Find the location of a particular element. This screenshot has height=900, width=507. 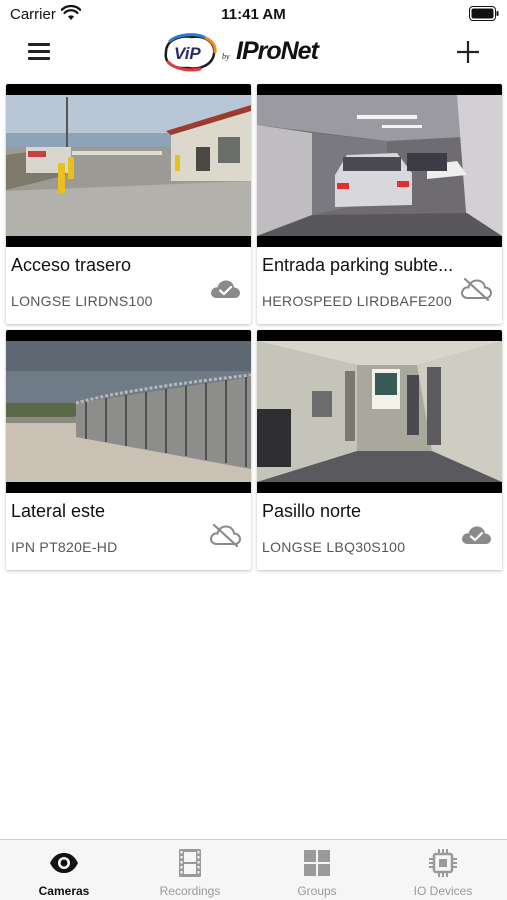

camera-model: HEROSPEED LIRDBAFE200 is located at coordinates (357, 301).